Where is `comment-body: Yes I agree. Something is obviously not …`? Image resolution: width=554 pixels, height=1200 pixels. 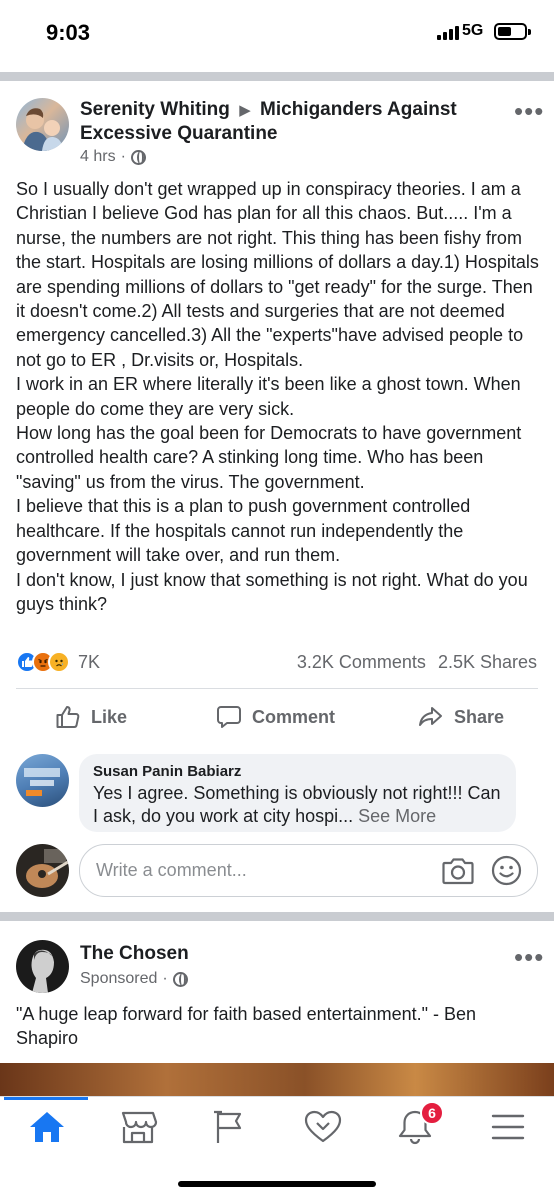 comment-body: Yes I agree. Something is obviously not … is located at coordinates (297, 804).